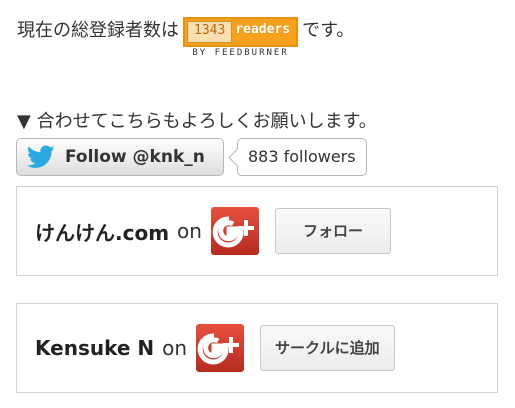 The height and width of the screenshot is (408, 515). What do you see at coordinates (41, 156) in the screenshot?
I see `twitter-bird-icon` at bounding box center [41, 156].